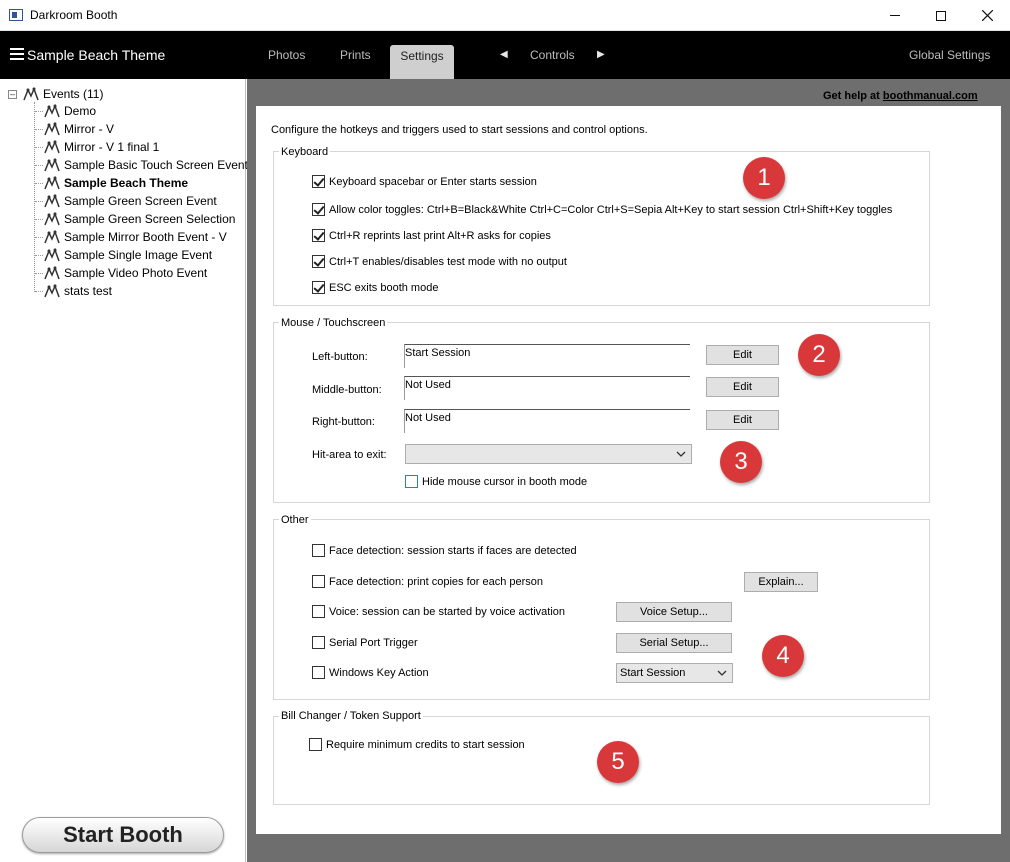 Image resolution: width=1010 pixels, height=862 pixels. I want to click on windows-key-checkbox, so click(318, 672).